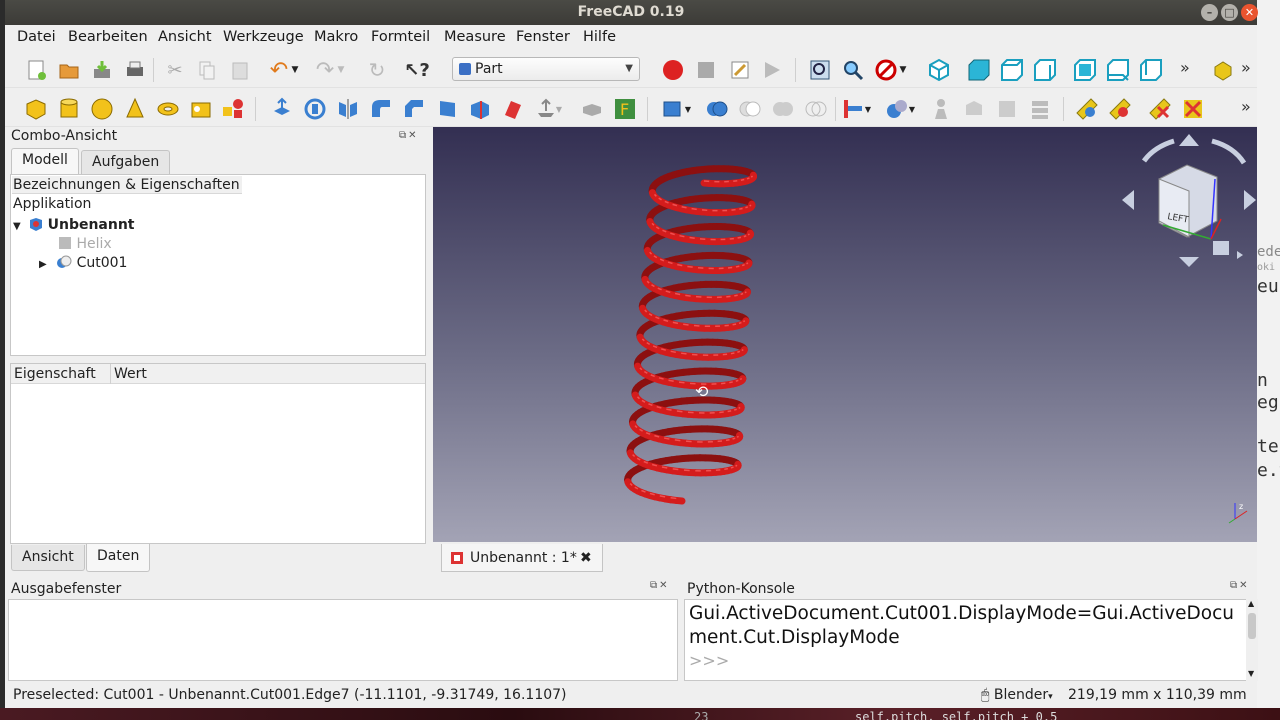 Image resolution: width=1280 pixels, height=720 pixels. Describe the element at coordinates (381, 109) in the screenshot. I see `part-fillet-icon` at that location.